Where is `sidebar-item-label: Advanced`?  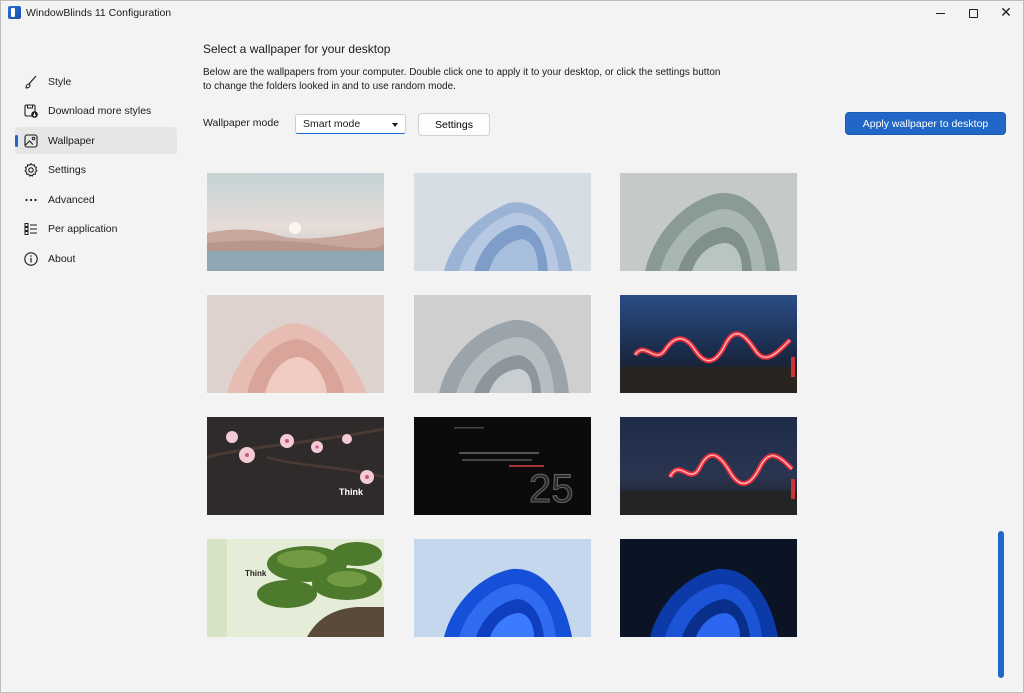 sidebar-item-label: Advanced is located at coordinates (71, 199).